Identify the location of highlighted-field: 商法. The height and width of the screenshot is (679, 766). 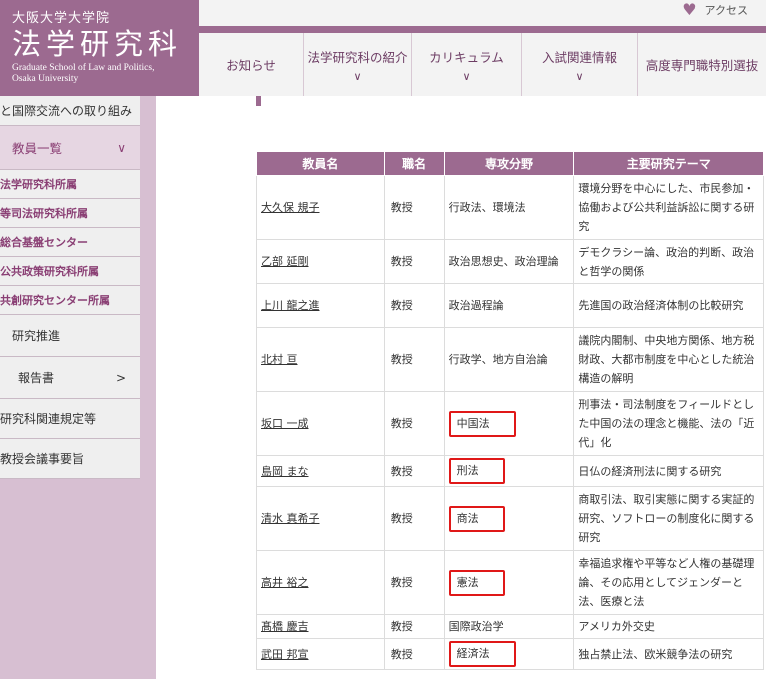
(476, 518).